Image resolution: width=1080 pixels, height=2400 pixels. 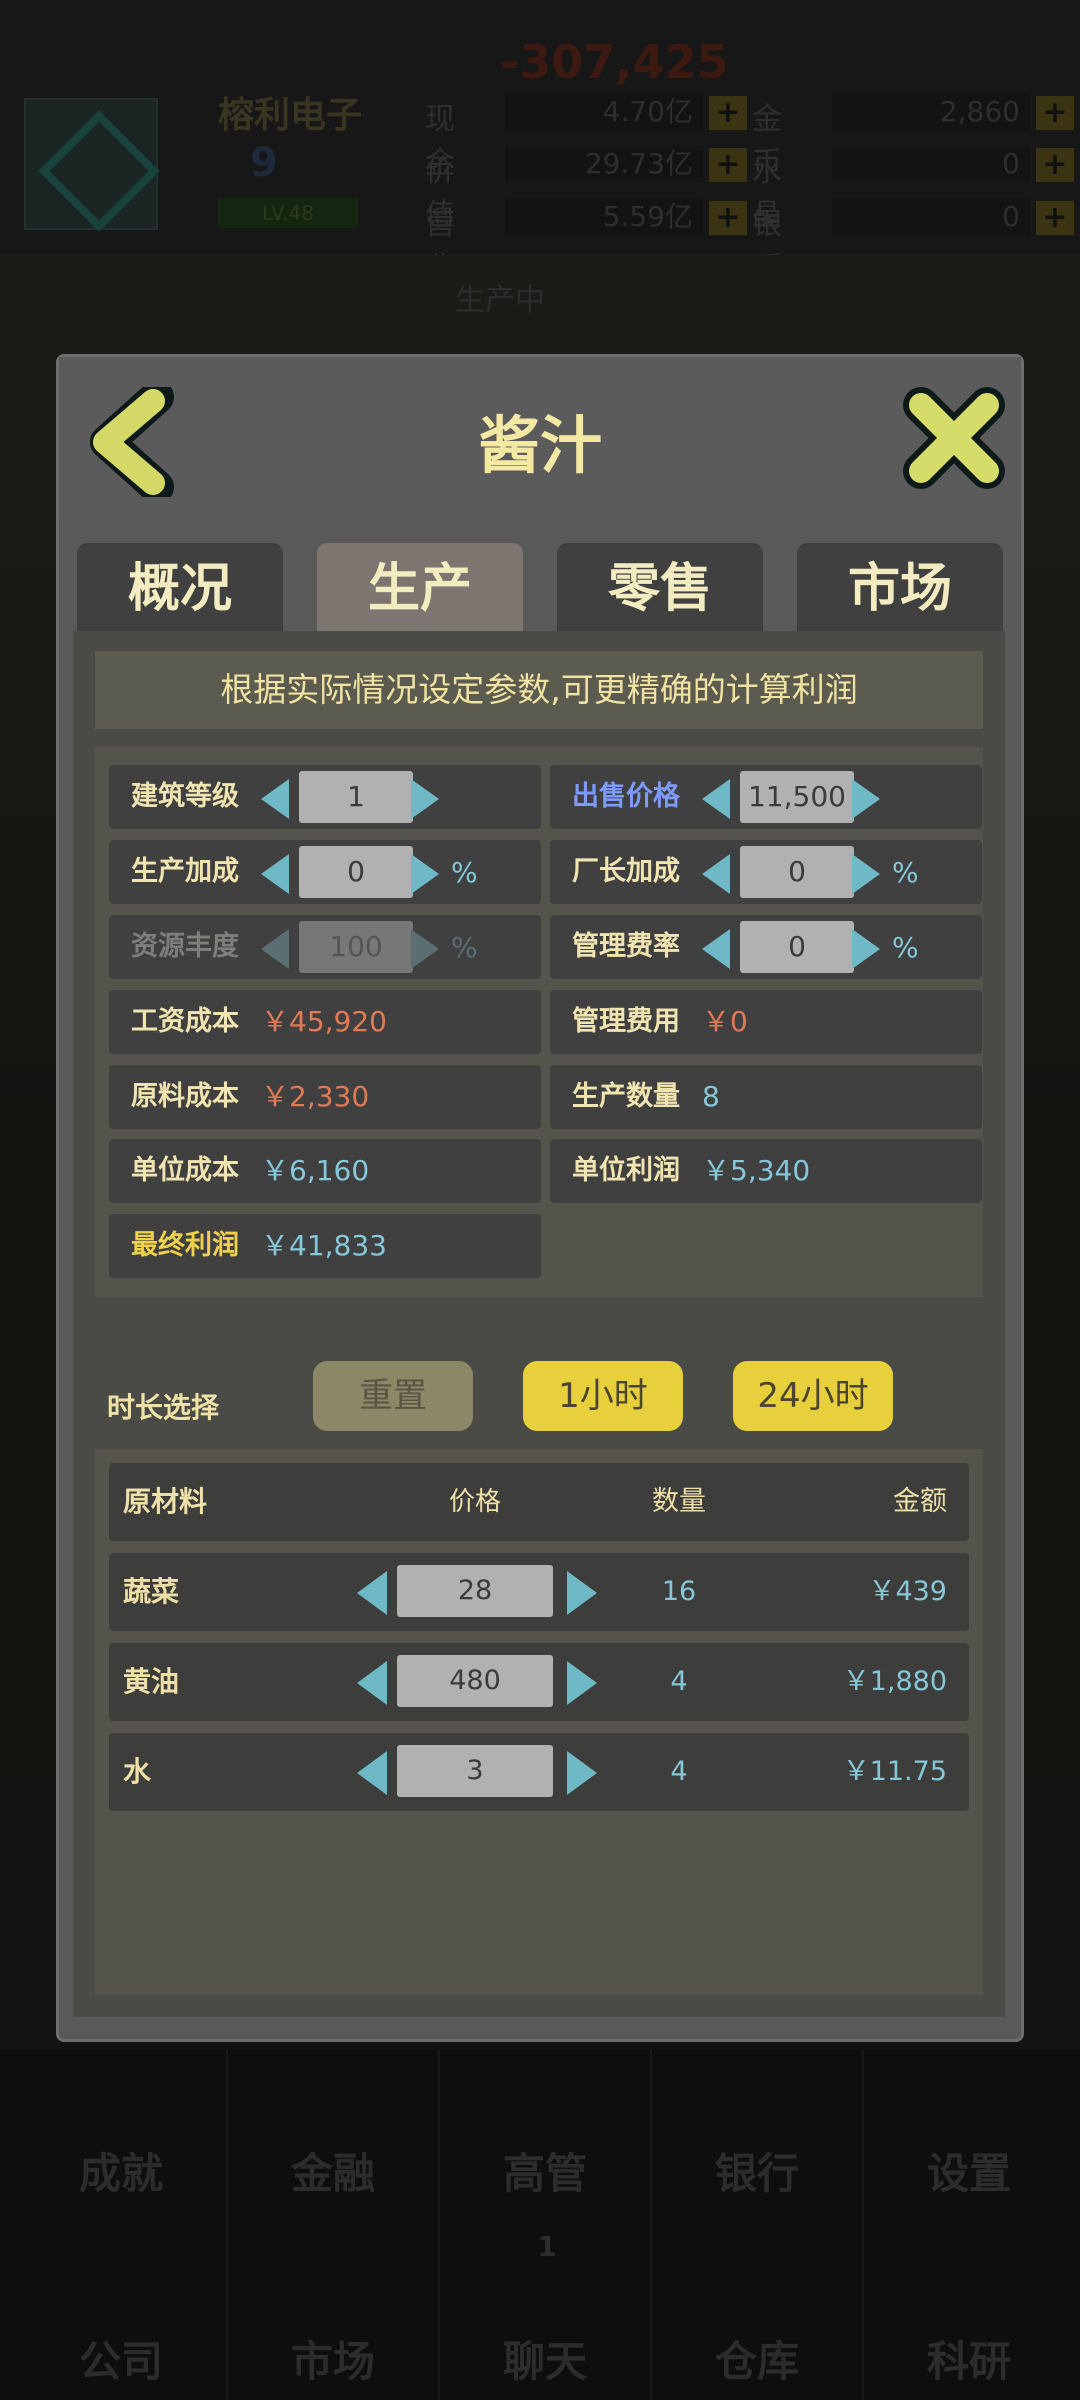 I want to click on production-bonus-input: 0, so click(x=356, y=872).